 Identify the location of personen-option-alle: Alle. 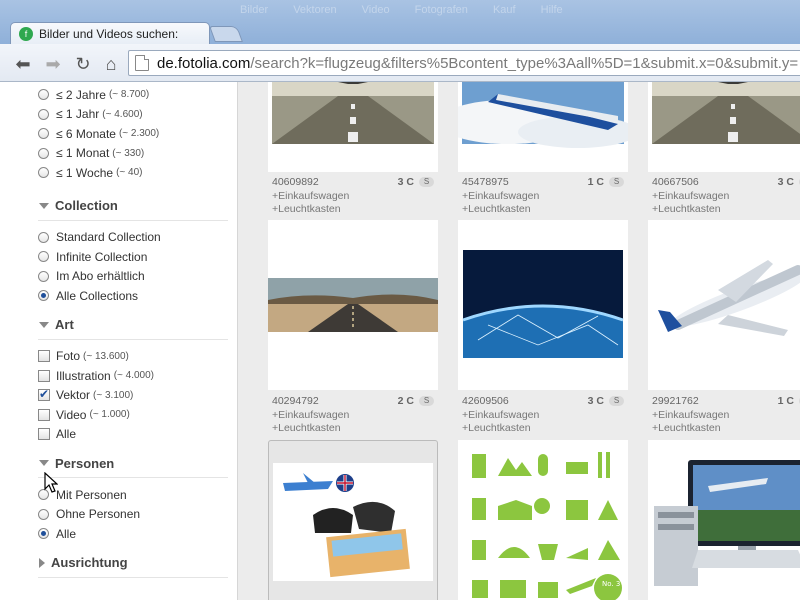
(133, 534).